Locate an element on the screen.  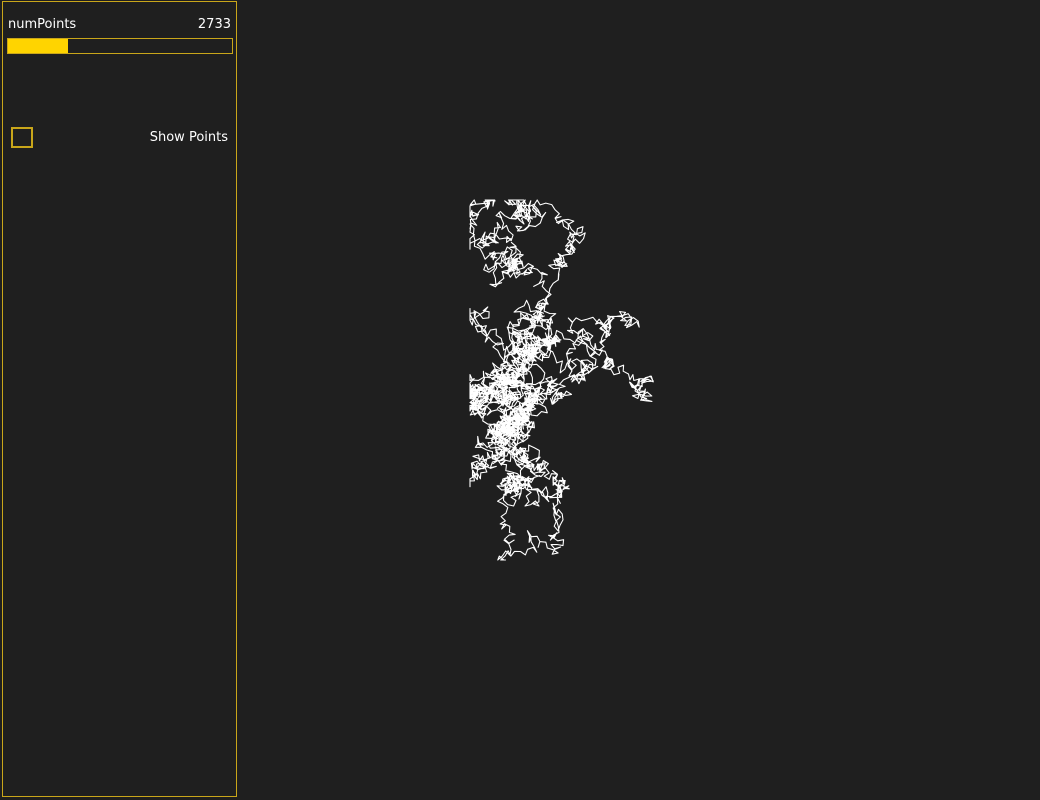
show-points-label: Show Points is located at coordinates (188, 137).